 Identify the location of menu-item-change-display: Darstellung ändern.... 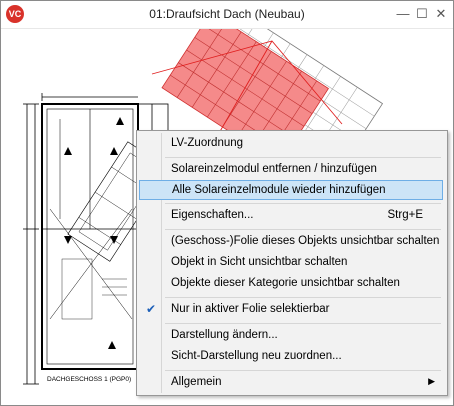
(291, 336).